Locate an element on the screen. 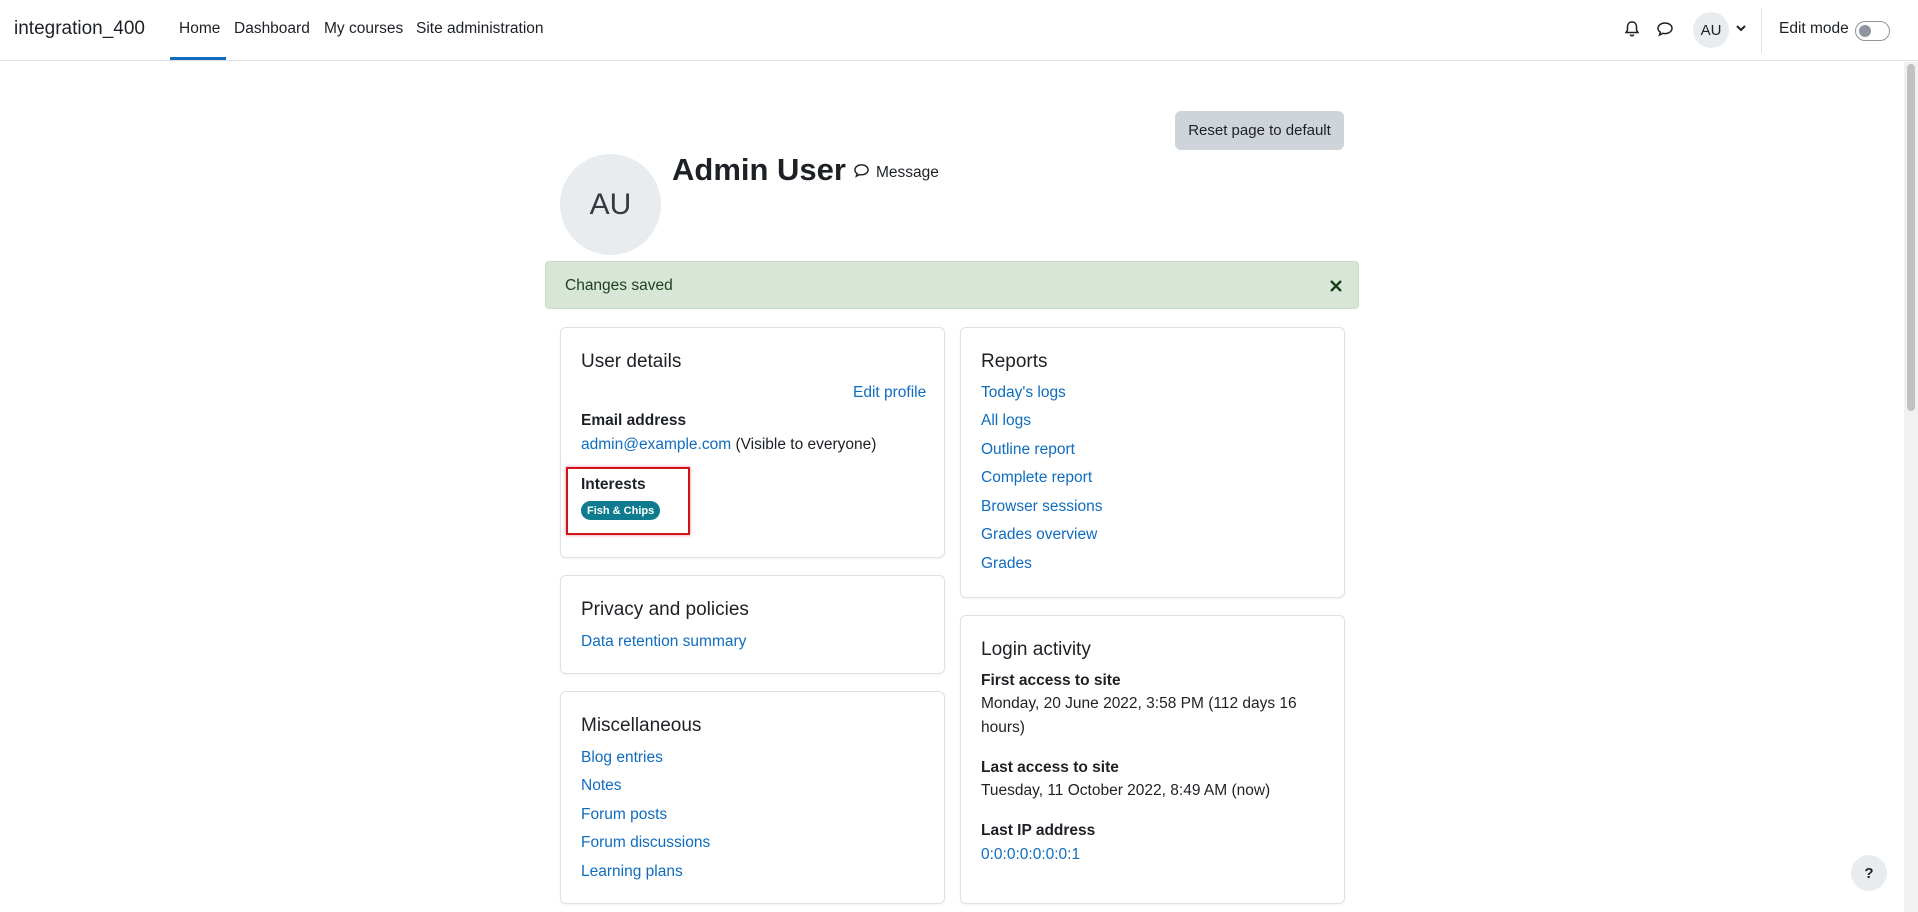 This screenshot has height=912, width=1918. user-details-title: User details is located at coordinates (631, 361).